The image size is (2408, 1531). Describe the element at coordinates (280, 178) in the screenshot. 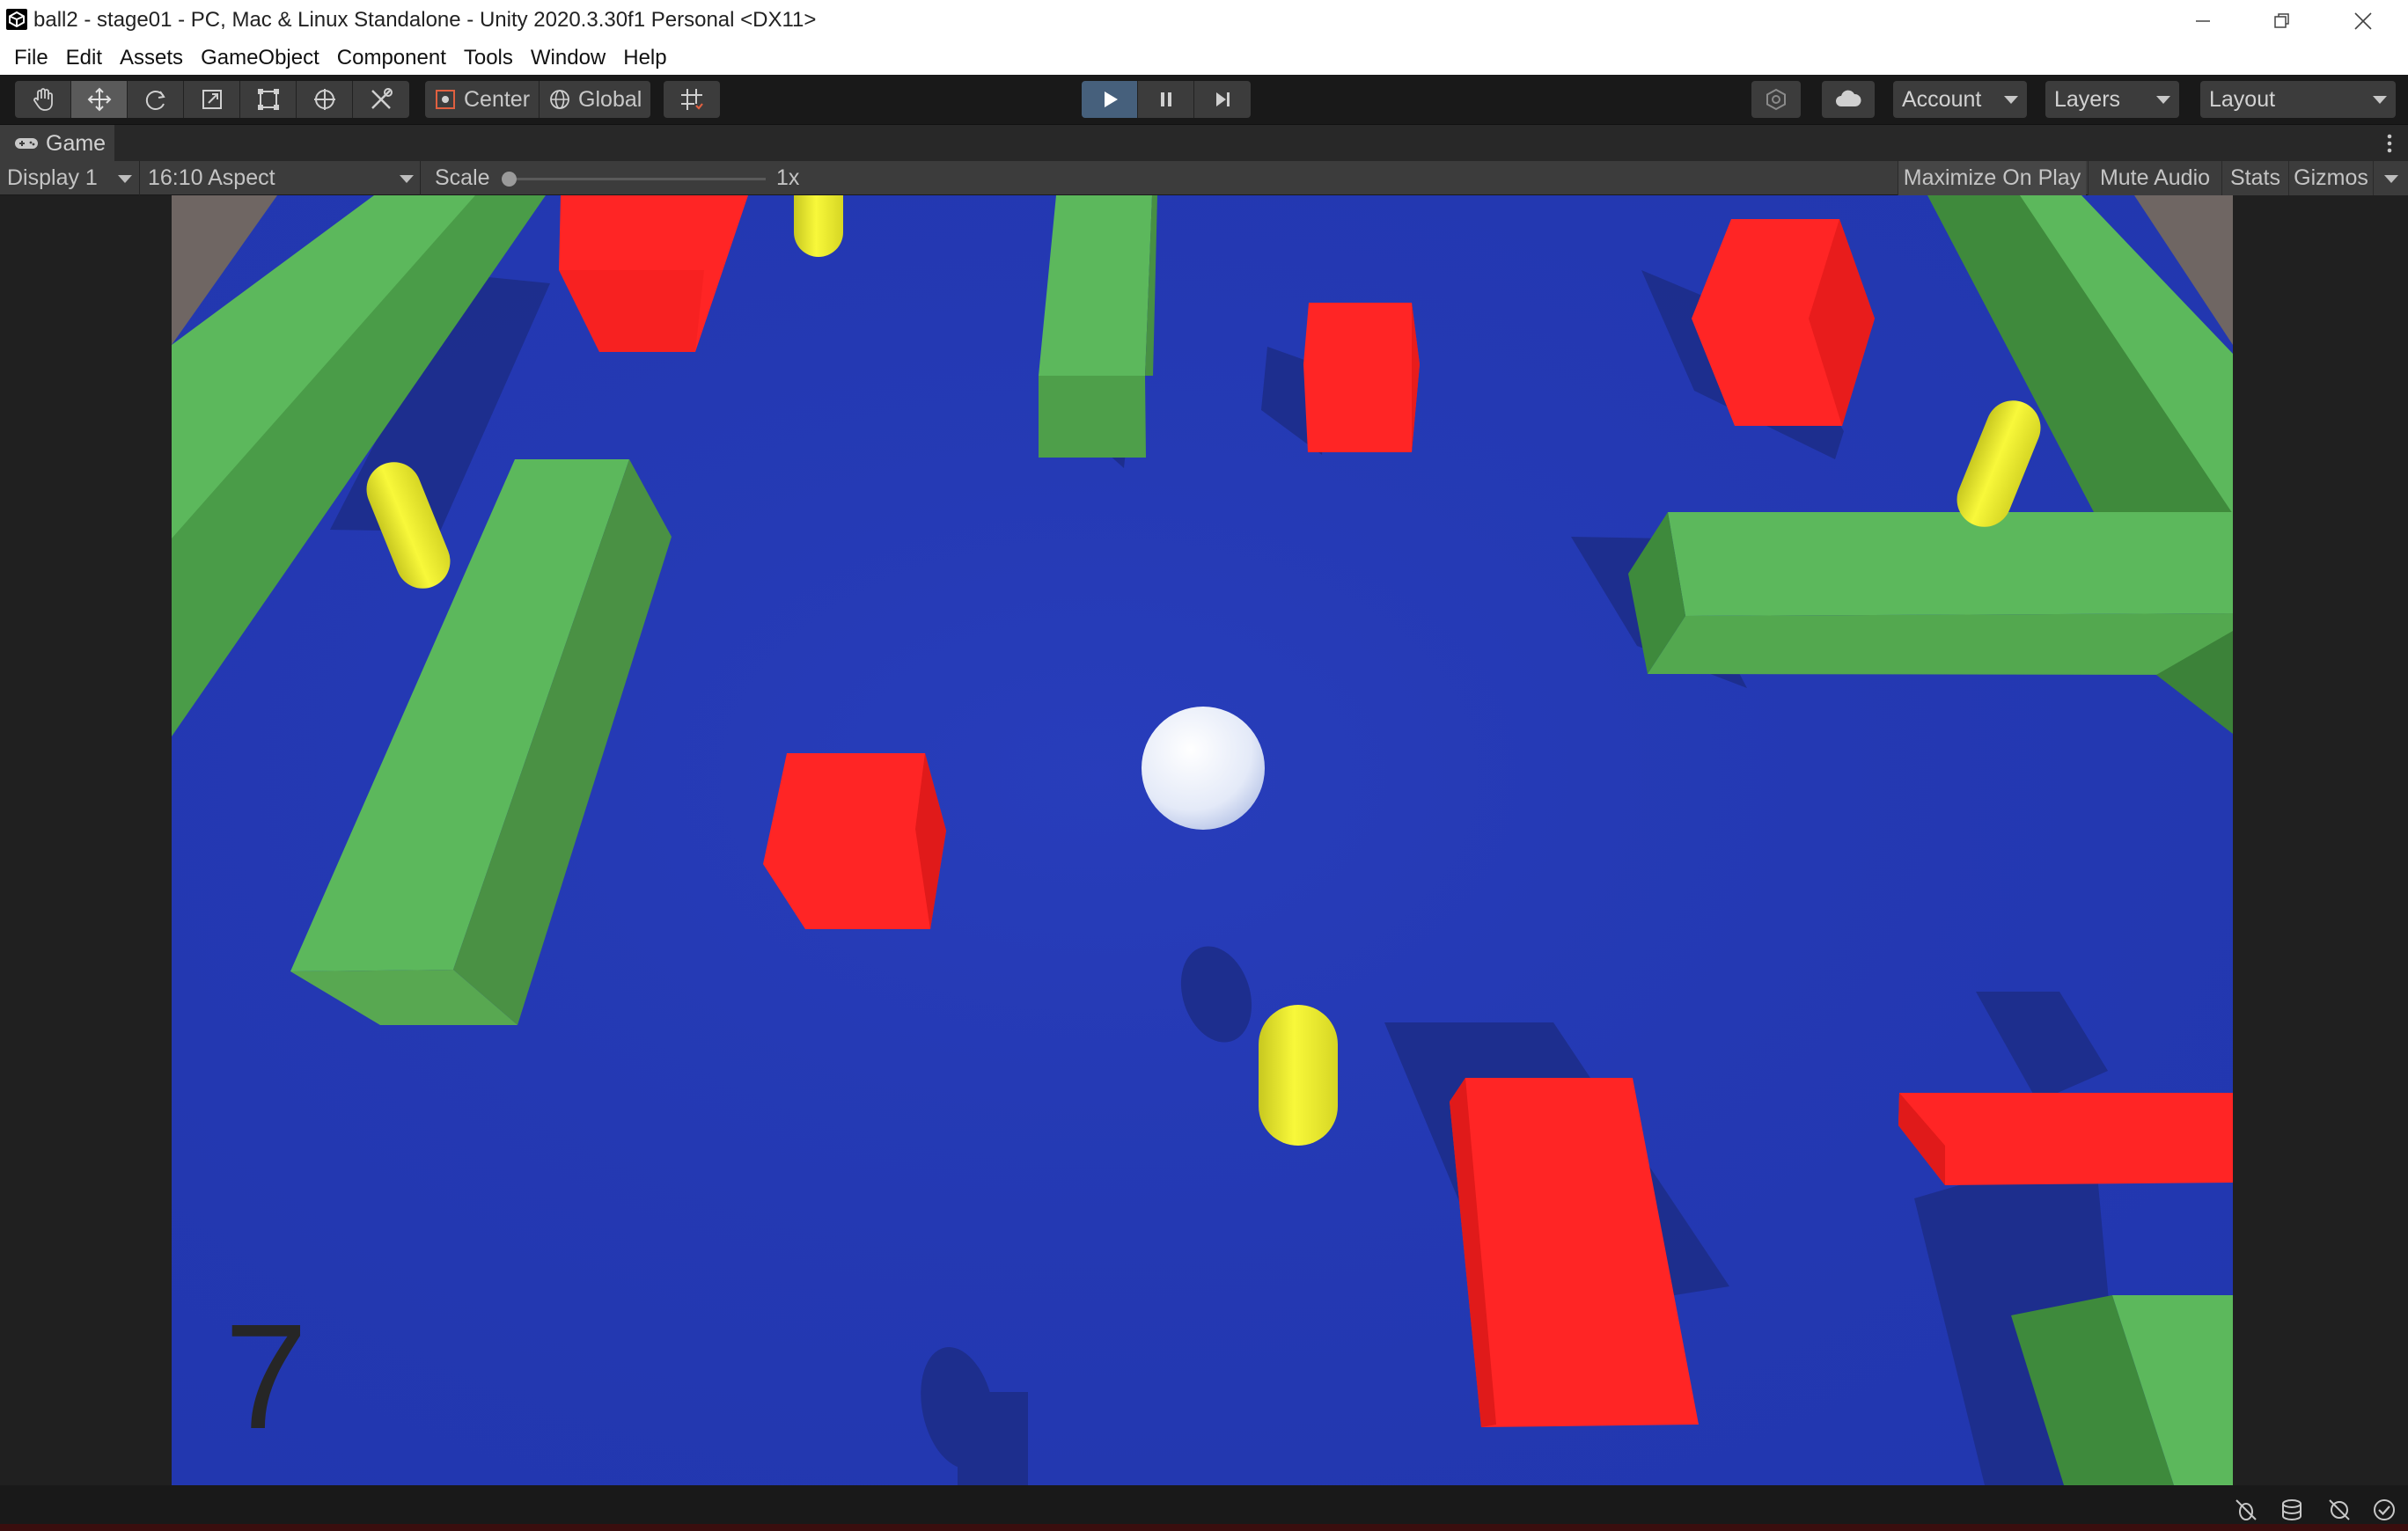

I see `aspect-dropdown: 16:10 Aspect` at that location.